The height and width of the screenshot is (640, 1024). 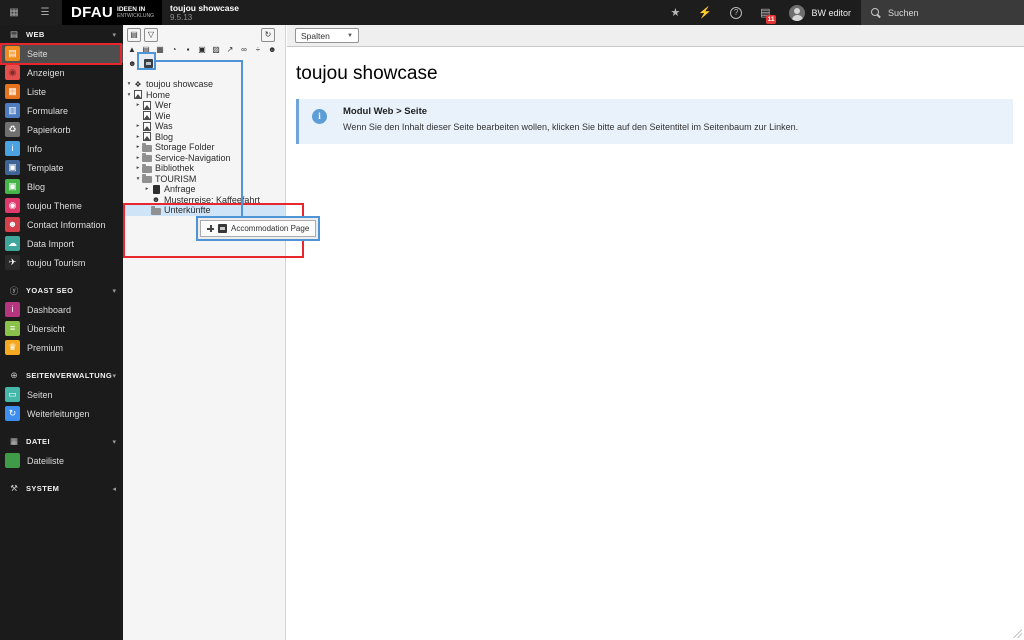 I want to click on link-icon: ∞, so click(x=244, y=49).